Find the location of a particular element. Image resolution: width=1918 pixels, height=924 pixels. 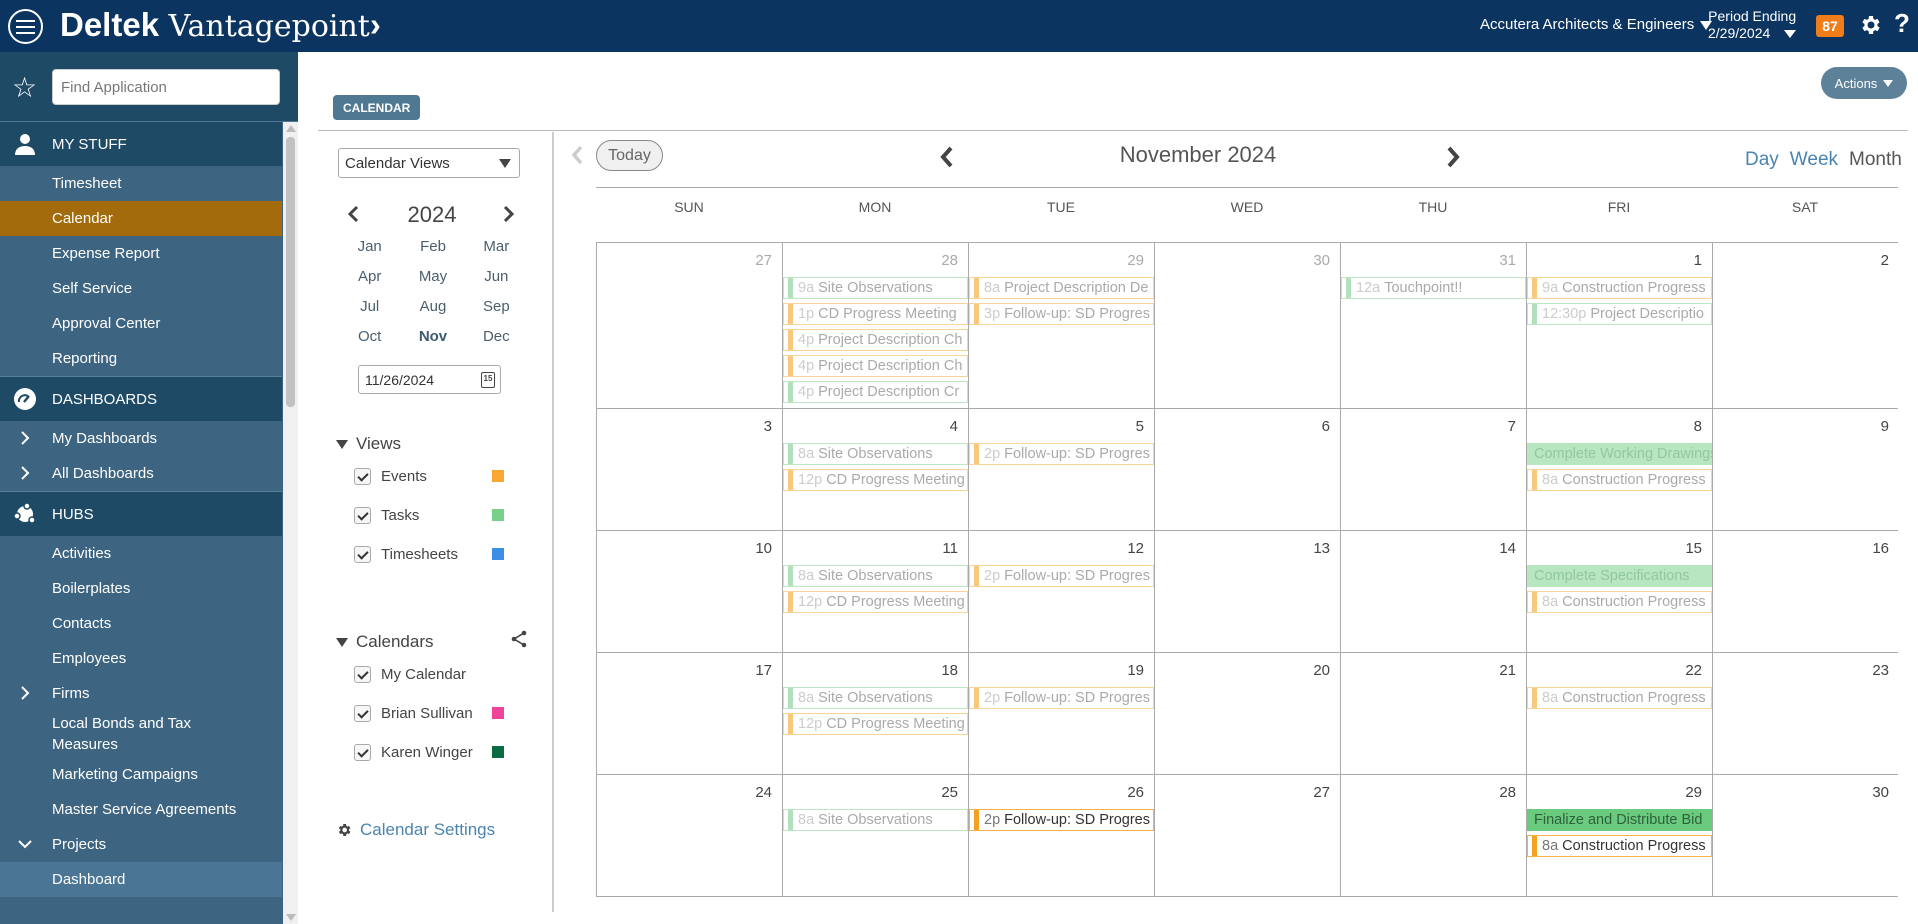

views-group-toggle: Views is located at coordinates (368, 444).